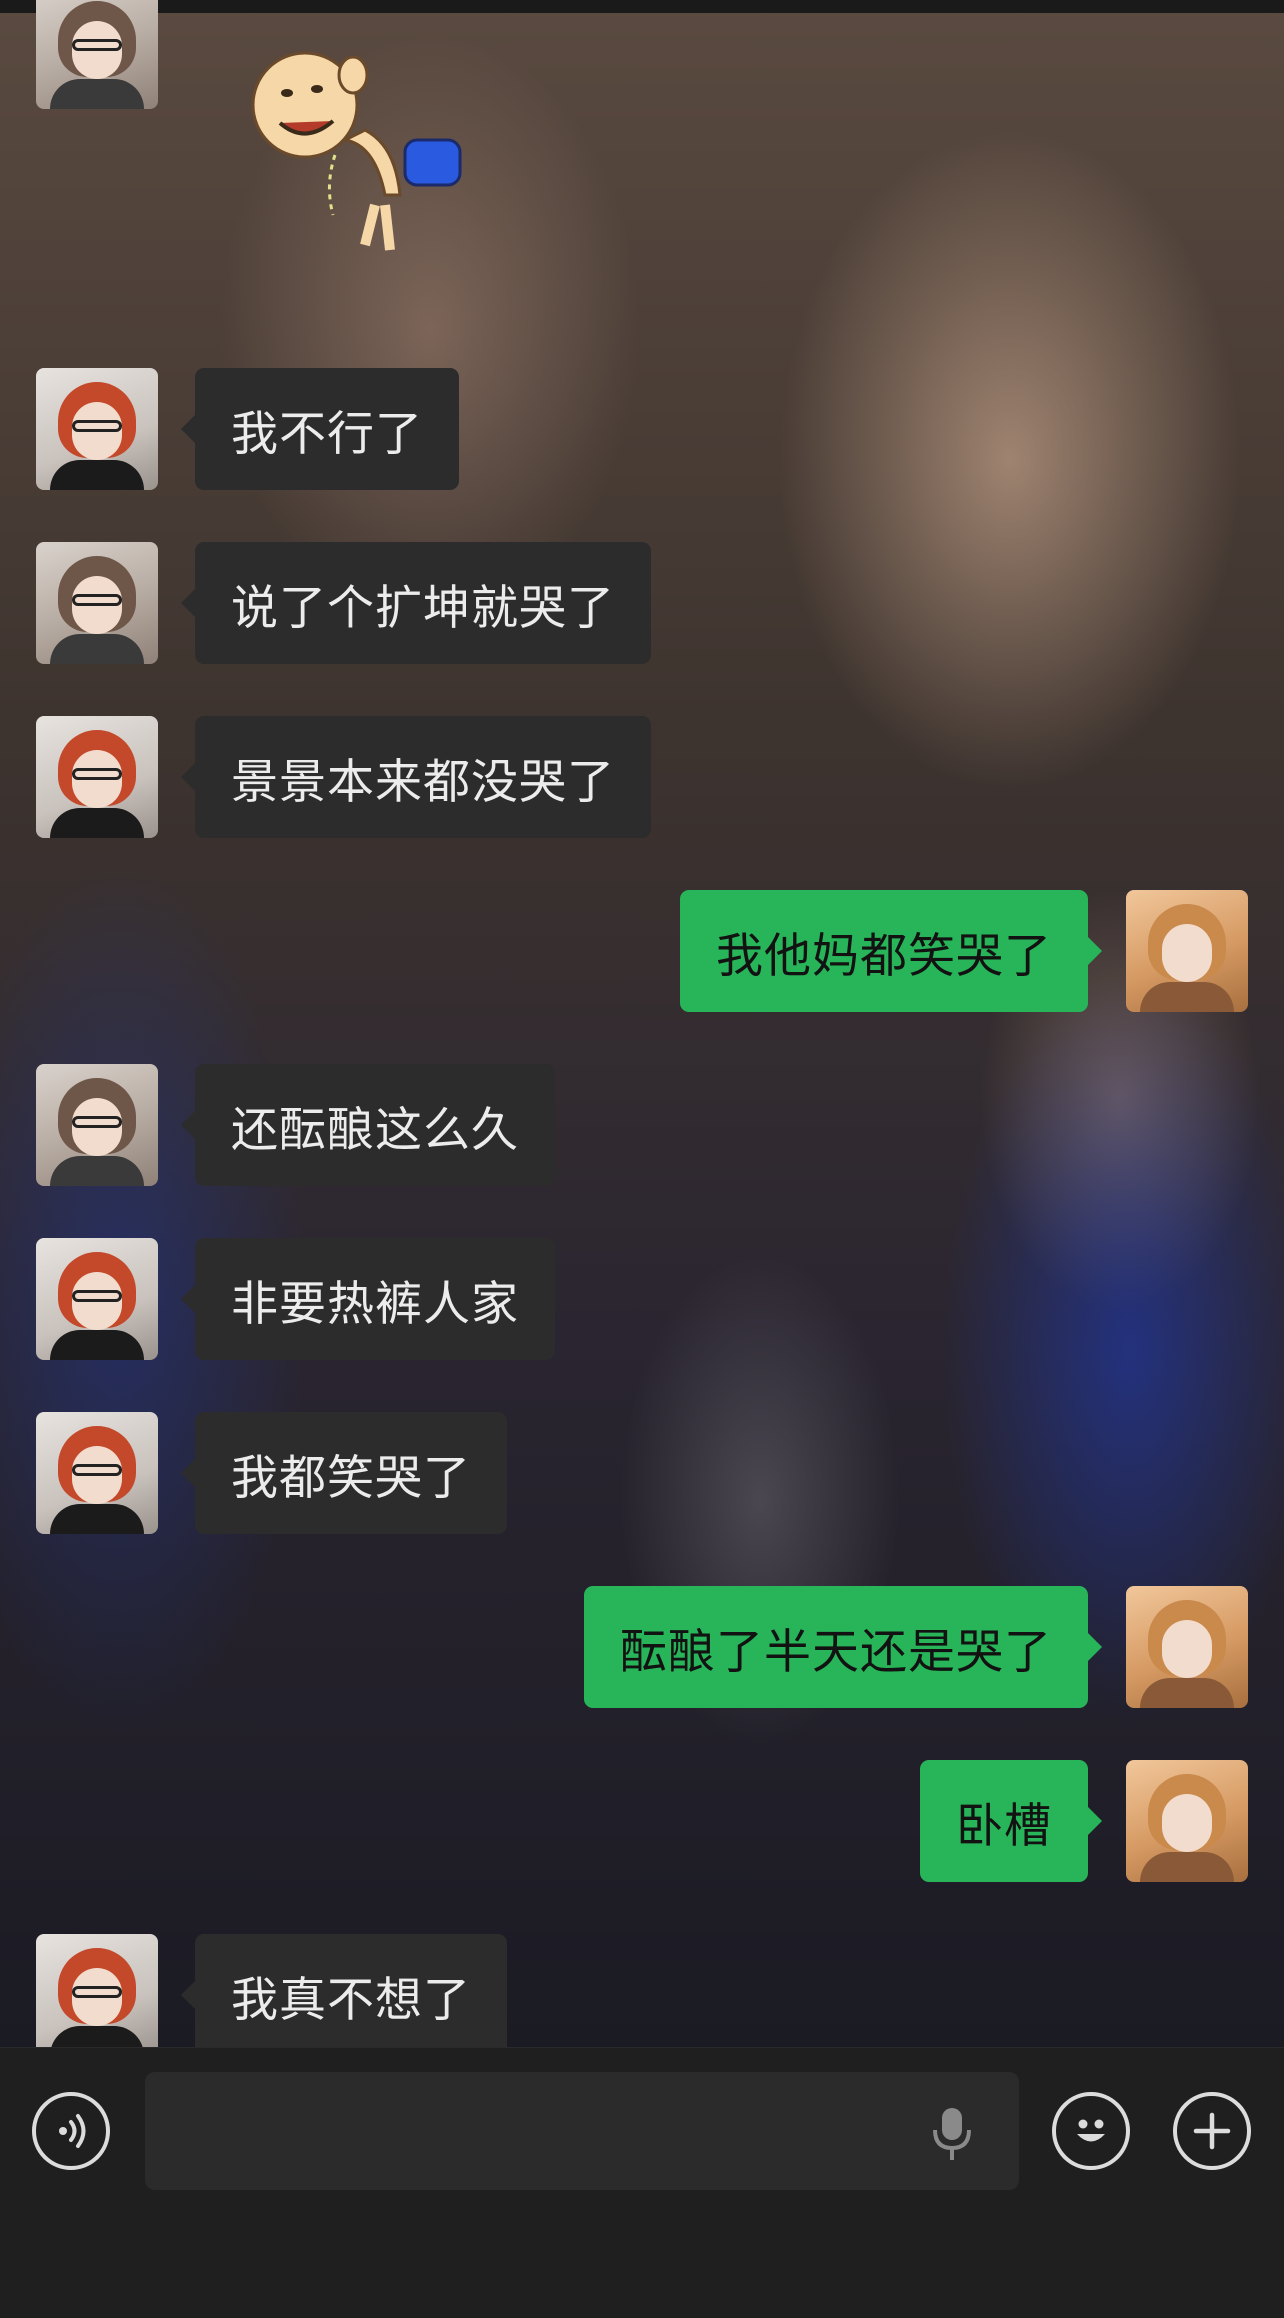 This screenshot has height=2318, width=1284. I want to click on message-bubble-incoming: 说了个扩坤就哭了, so click(416, 603).